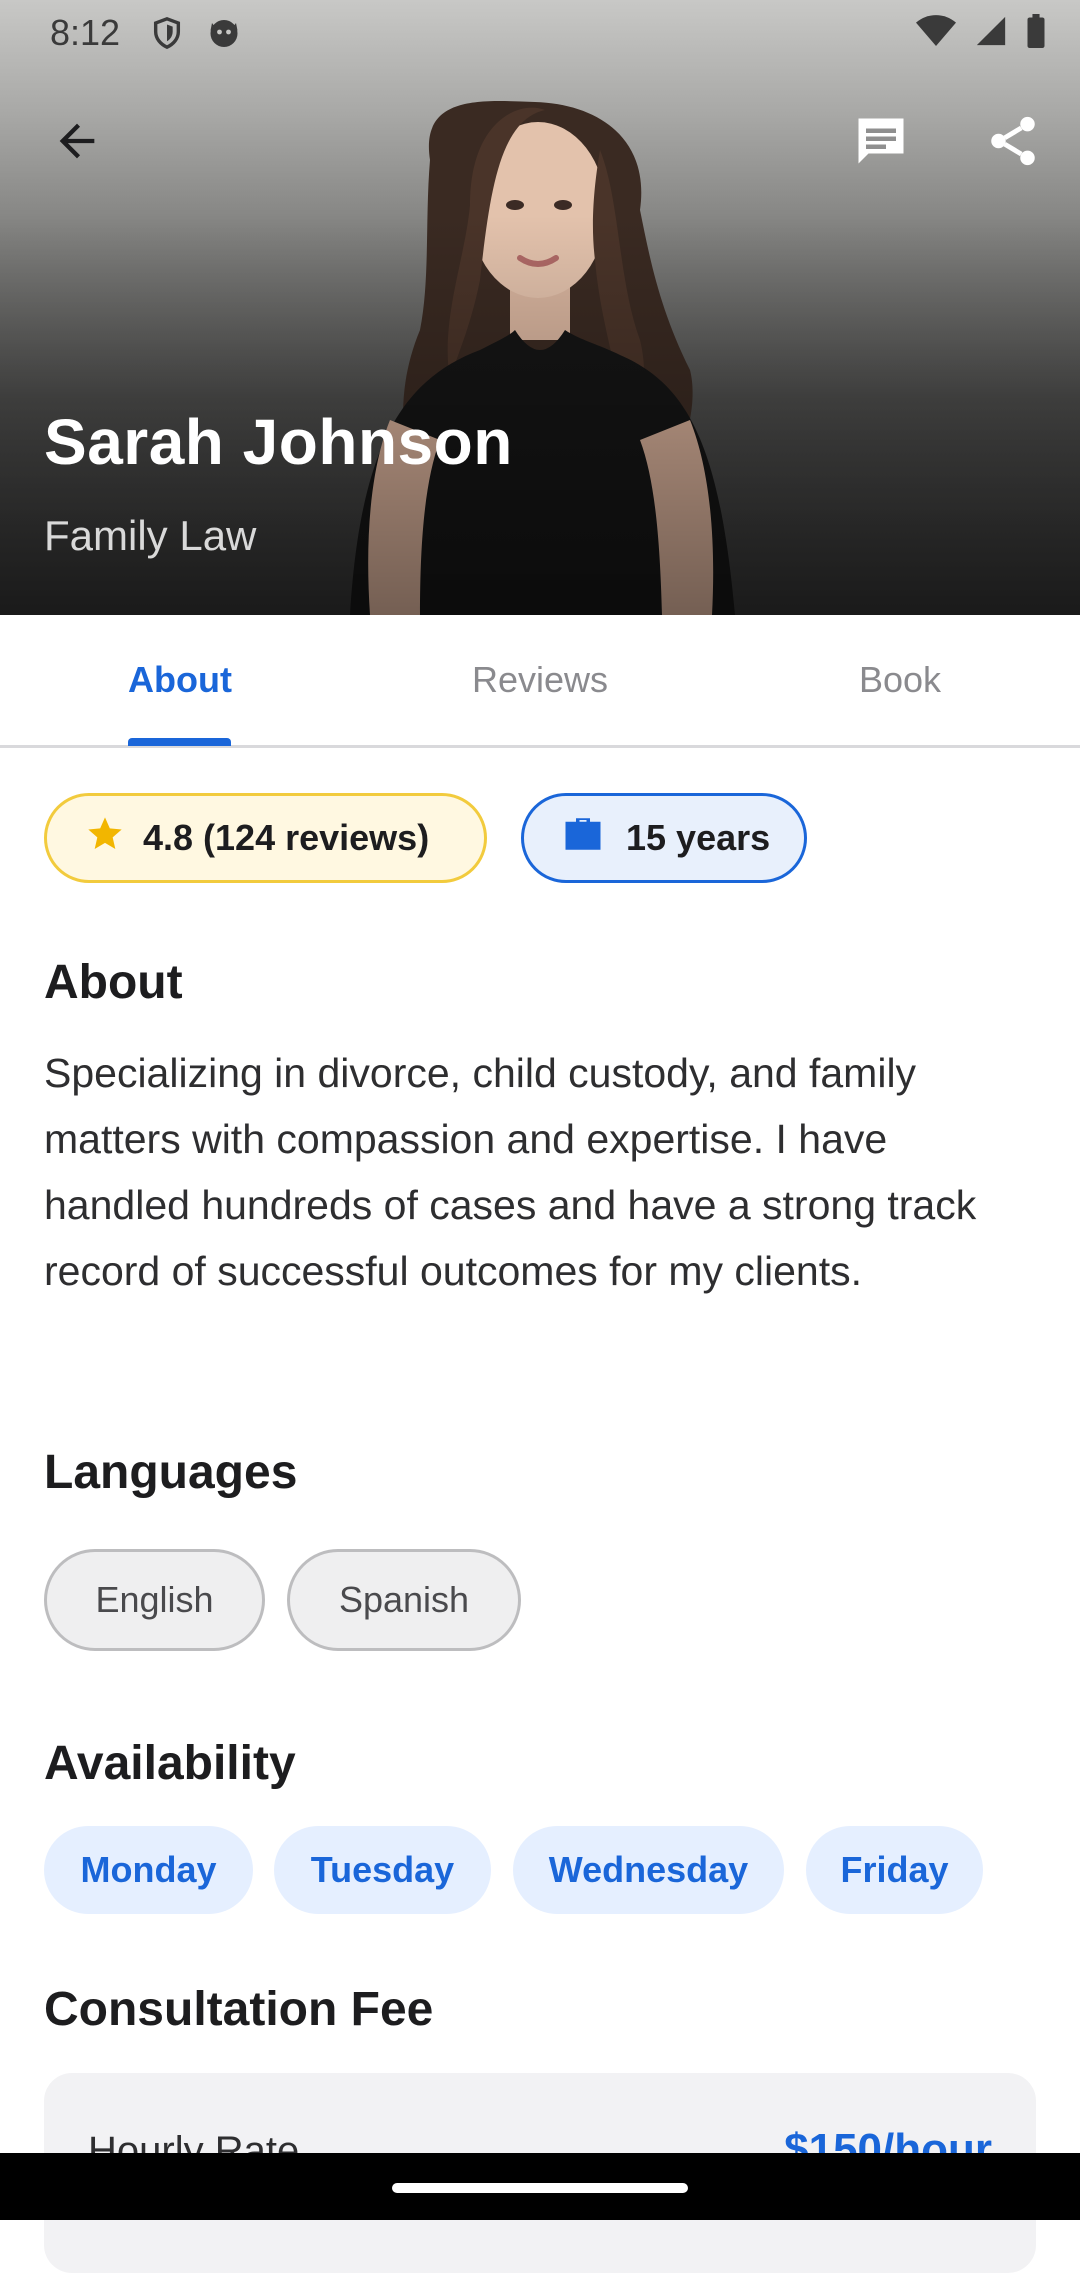 This screenshot has width=1080, height=2273. I want to click on day-chip-tuesday: Tuesday, so click(382, 1870).